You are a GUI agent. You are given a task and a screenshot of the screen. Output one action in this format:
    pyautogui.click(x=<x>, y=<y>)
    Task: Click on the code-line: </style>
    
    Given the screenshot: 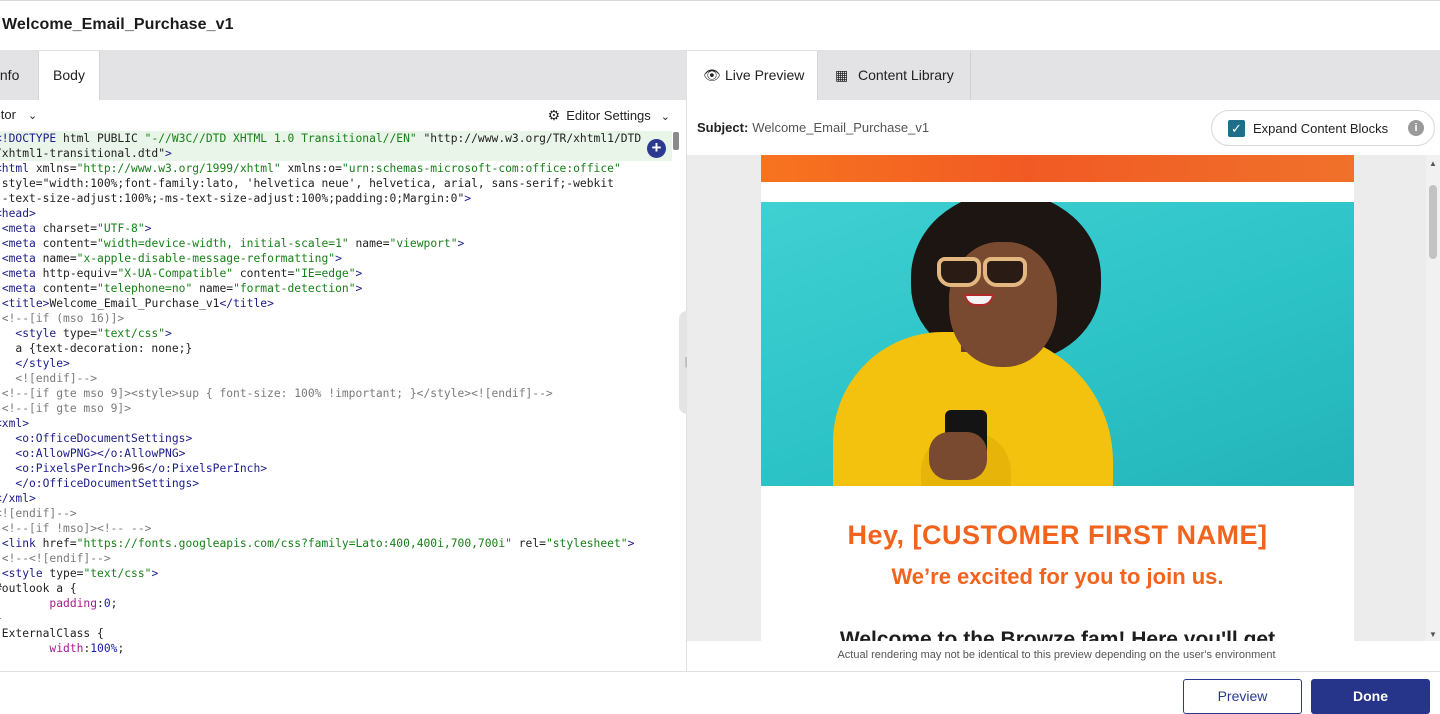 What is the action you would take?
    pyautogui.click(x=42, y=363)
    